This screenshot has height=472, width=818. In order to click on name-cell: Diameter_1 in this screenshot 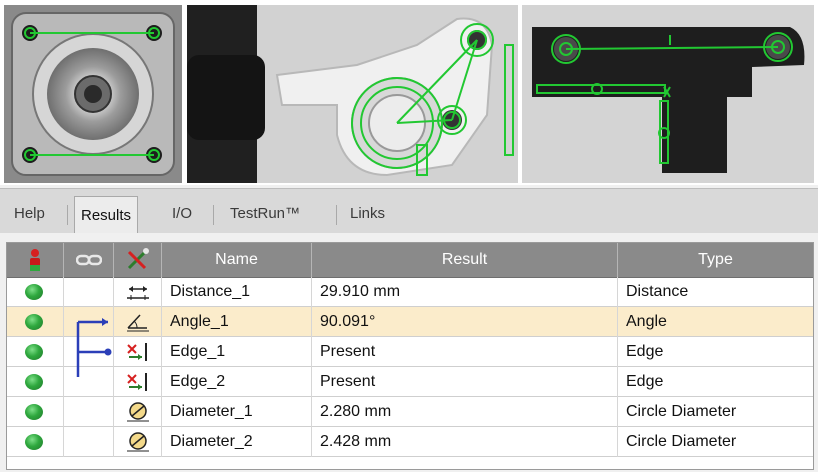, I will do `click(237, 412)`.